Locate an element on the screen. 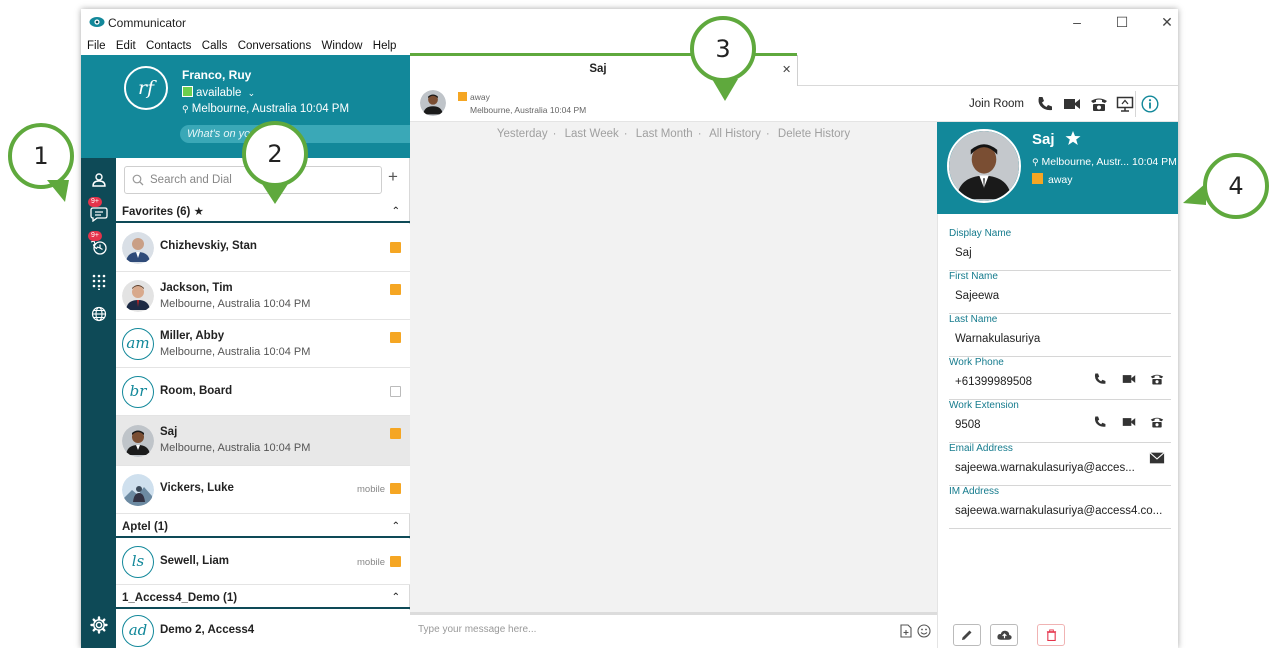 The height and width of the screenshot is (648, 1270). offline-status-icon is located at coordinates (395, 391).